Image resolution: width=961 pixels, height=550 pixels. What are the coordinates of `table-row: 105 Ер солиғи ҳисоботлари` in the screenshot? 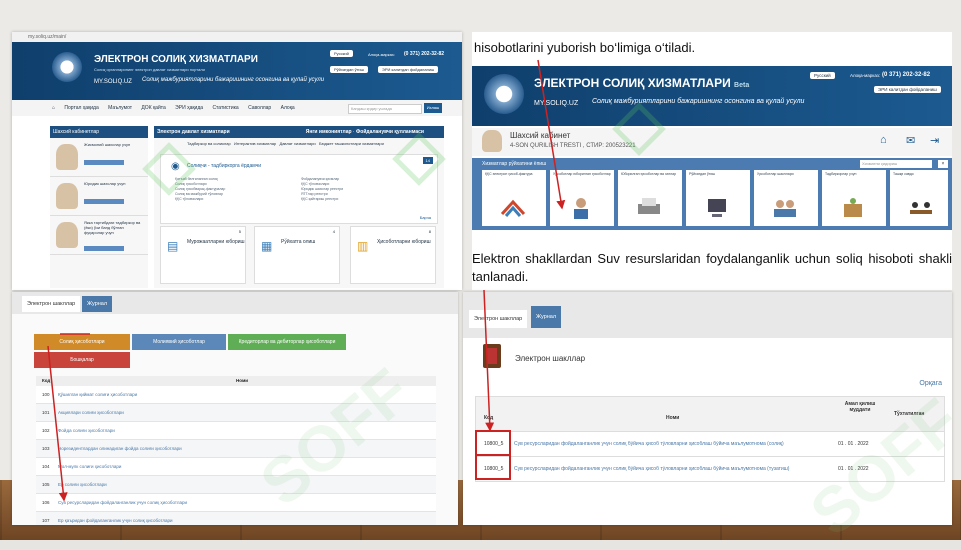 It's located at (236, 485).